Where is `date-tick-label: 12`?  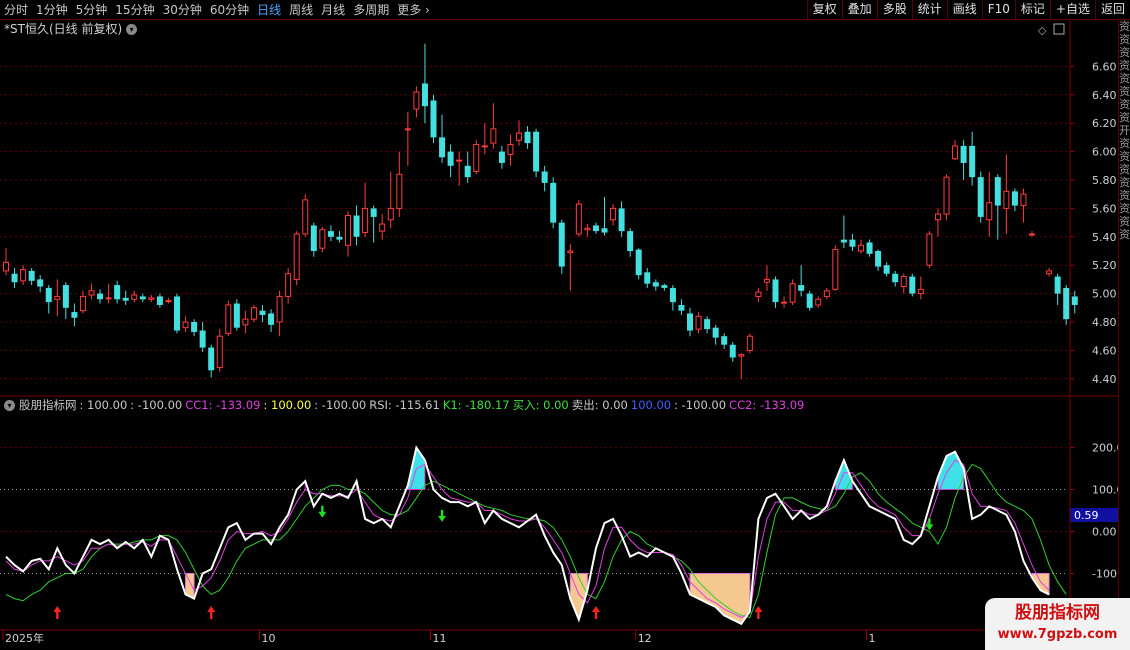 date-tick-label: 12 is located at coordinates (645, 638).